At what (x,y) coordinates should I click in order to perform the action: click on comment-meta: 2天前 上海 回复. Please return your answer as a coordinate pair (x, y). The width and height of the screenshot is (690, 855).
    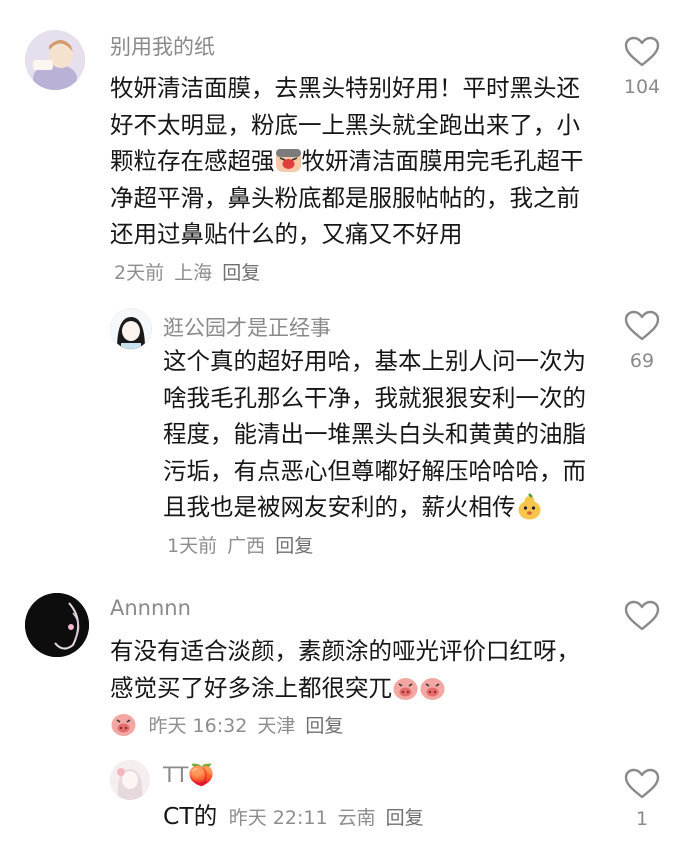
    Looking at the image, I should click on (185, 273).